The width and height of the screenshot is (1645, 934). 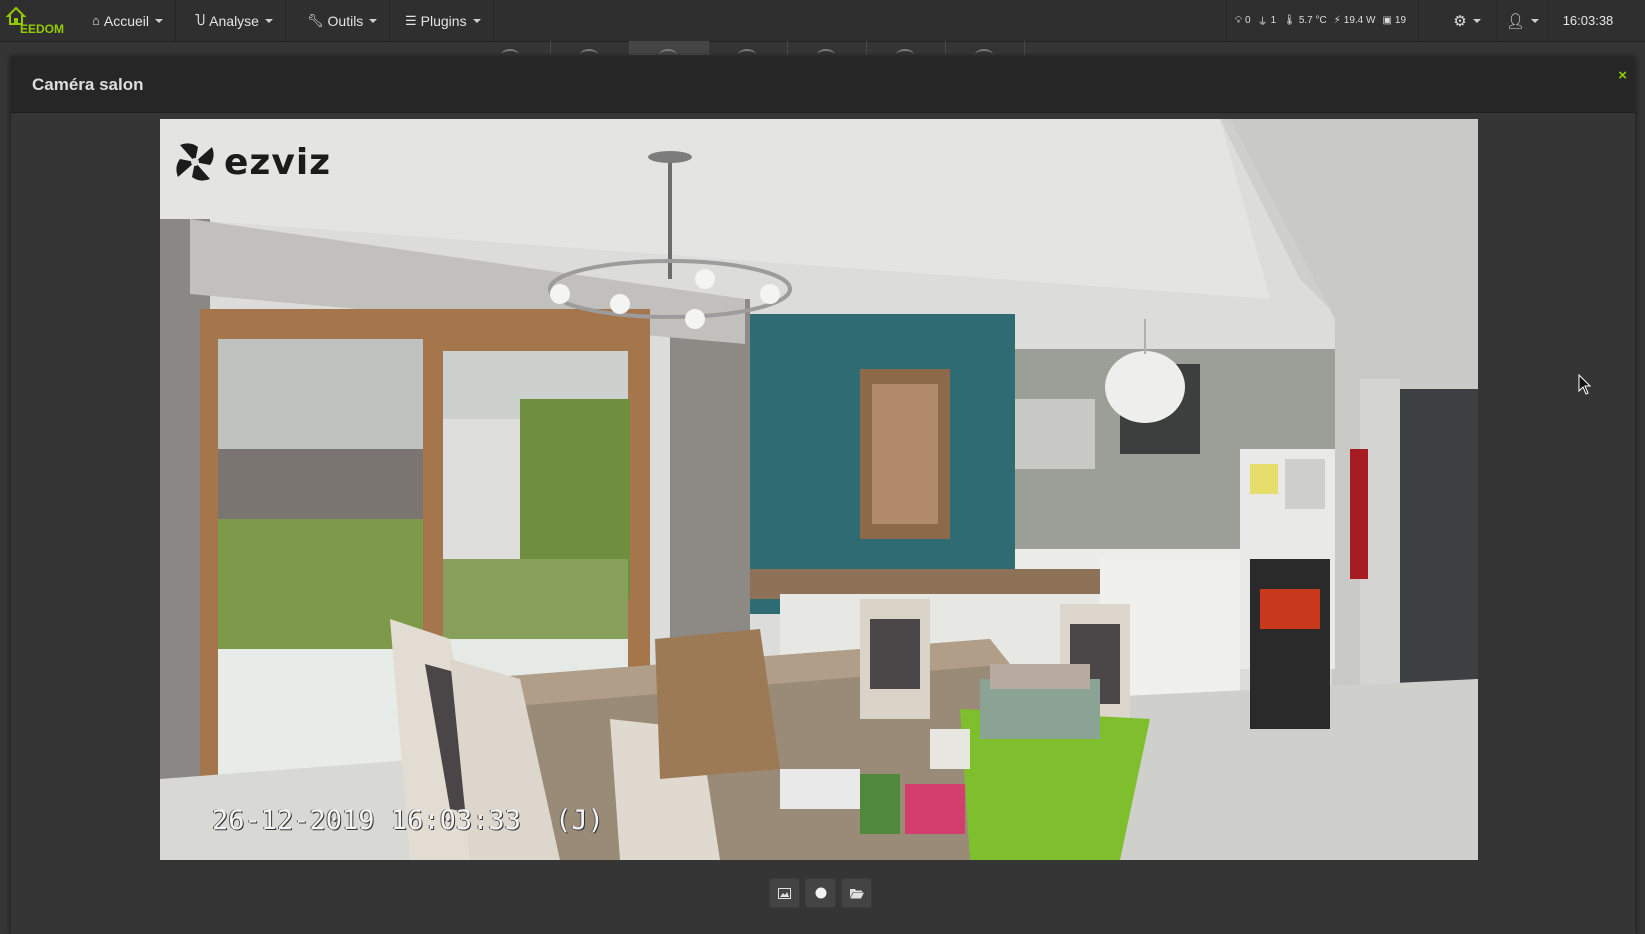 I want to click on ezviz-logo-icon, so click(x=195, y=162).